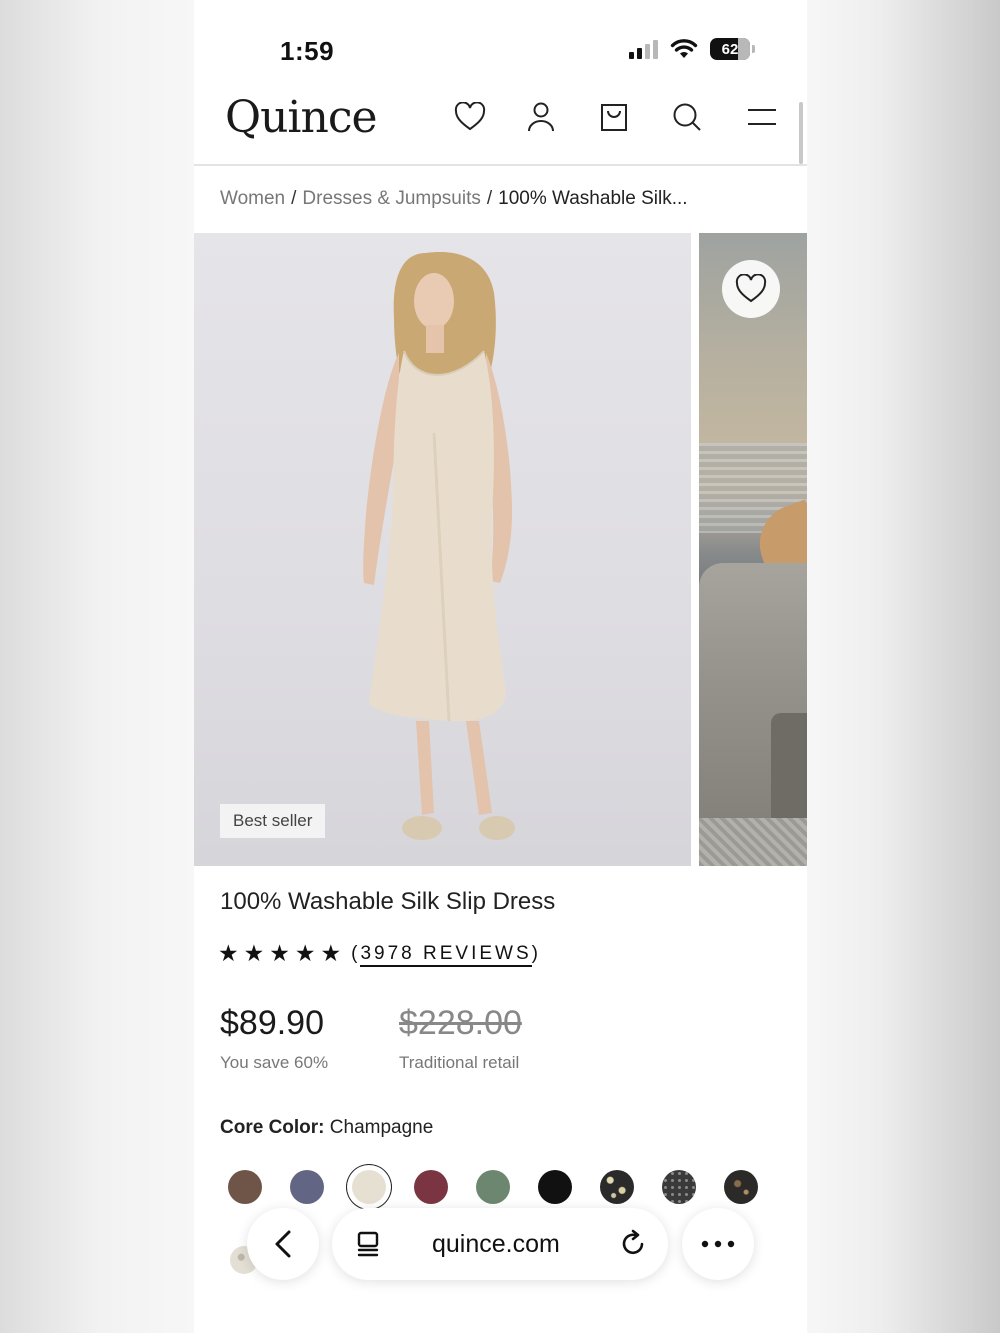 Image resolution: width=1000 pixels, height=1333 pixels. I want to click on model-in-dress-image, so click(439, 546).